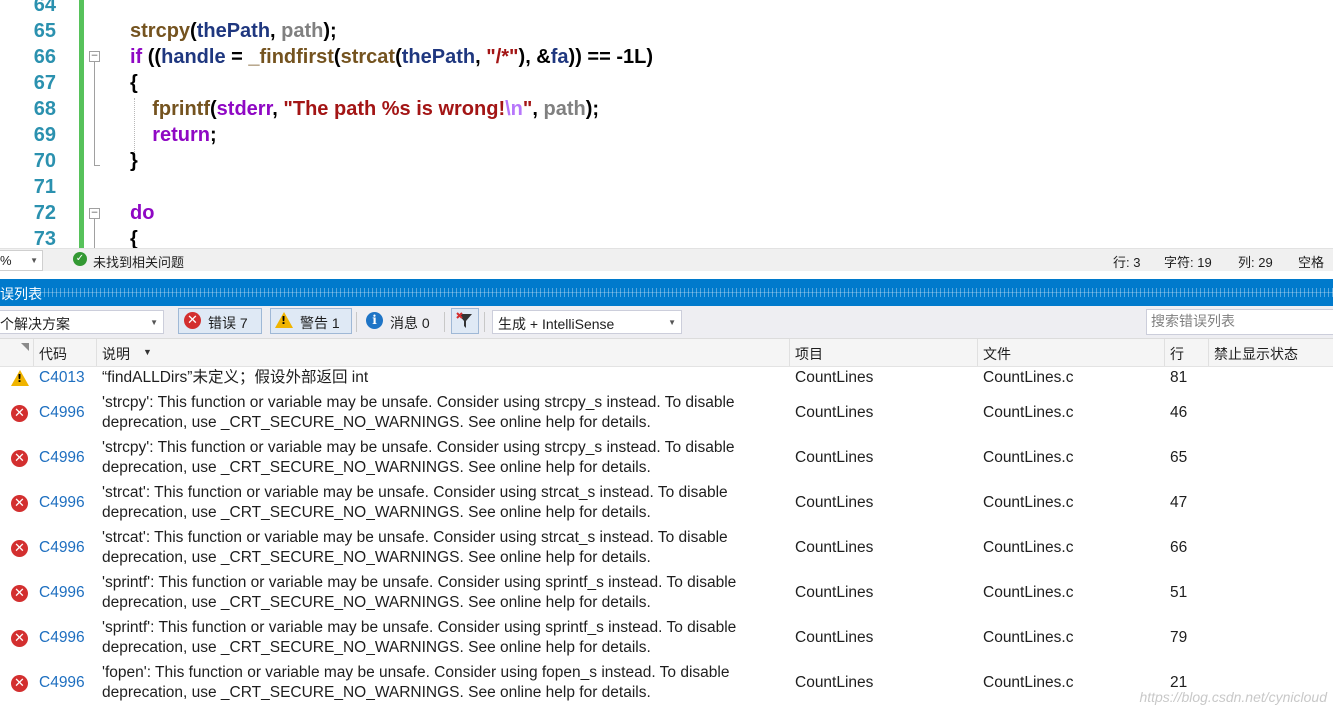  What do you see at coordinates (44, 8) in the screenshot?
I see `line-number: 64` at bounding box center [44, 8].